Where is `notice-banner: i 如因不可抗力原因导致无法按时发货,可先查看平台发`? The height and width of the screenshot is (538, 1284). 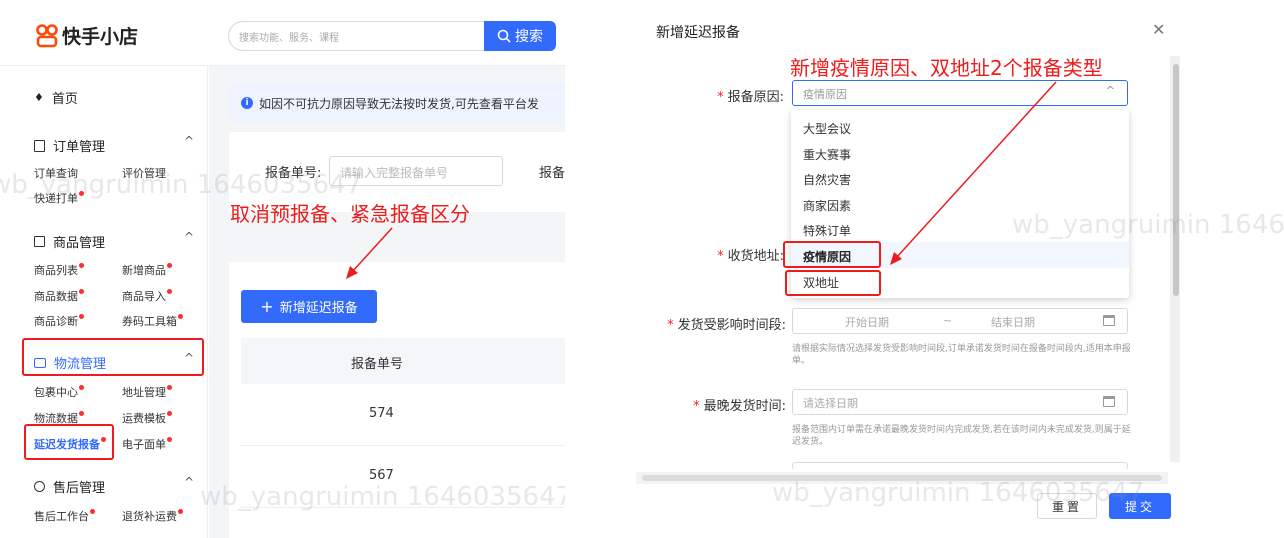 notice-banner: i 如因不可抗力原因导致无法按时发货,可先查看平台发 is located at coordinates (397, 103).